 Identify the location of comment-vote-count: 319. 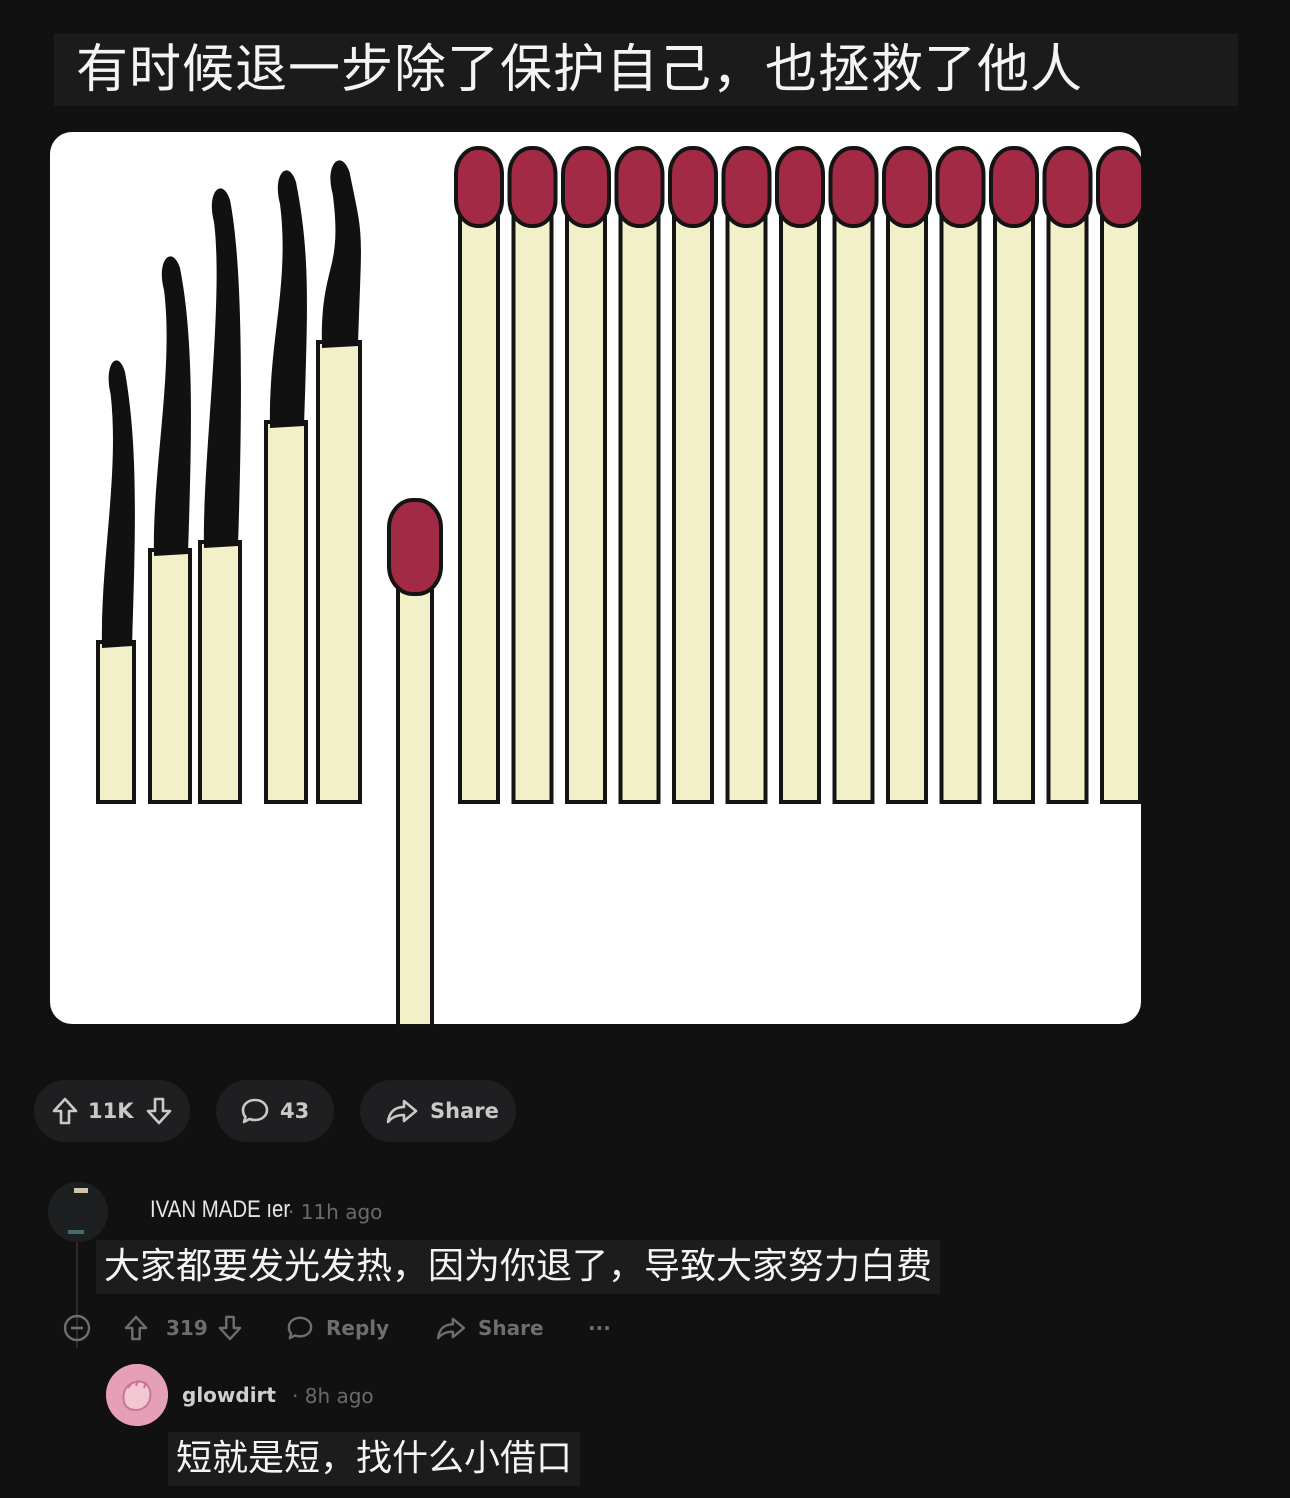
(187, 1328).